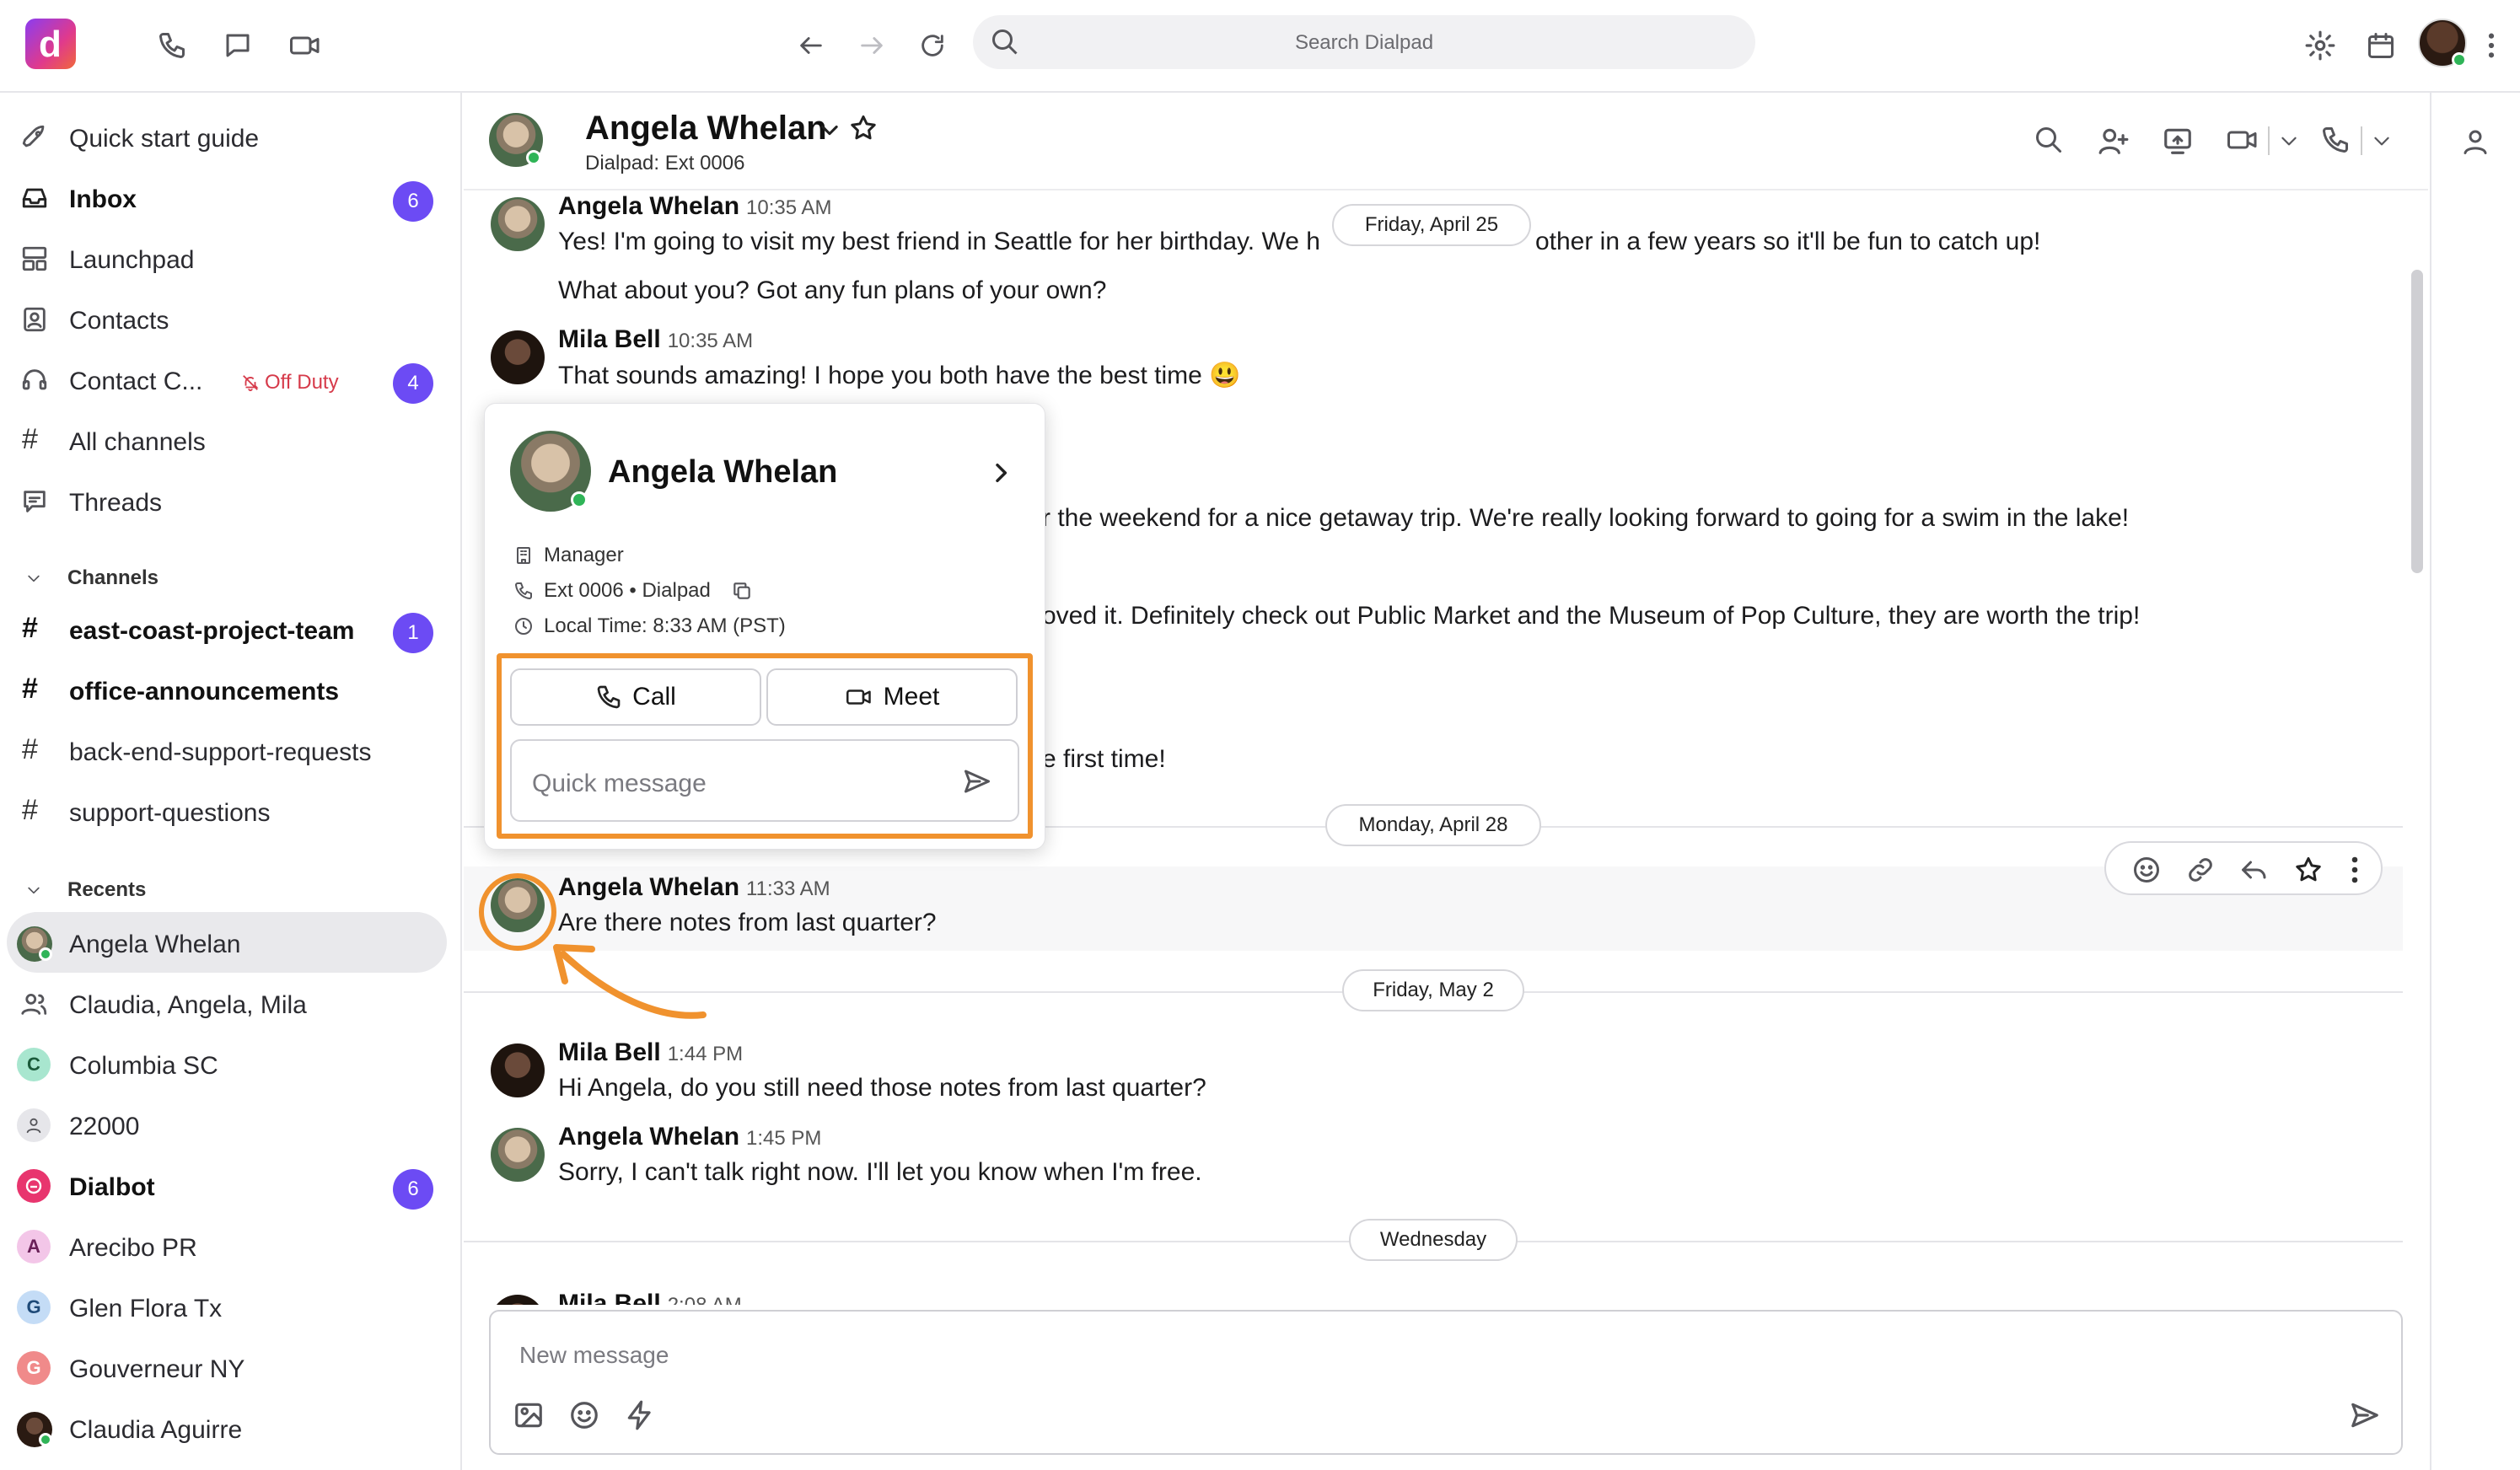 The height and width of the screenshot is (1470, 2520). I want to click on conversation-title: Angela Whelan, so click(706, 129).